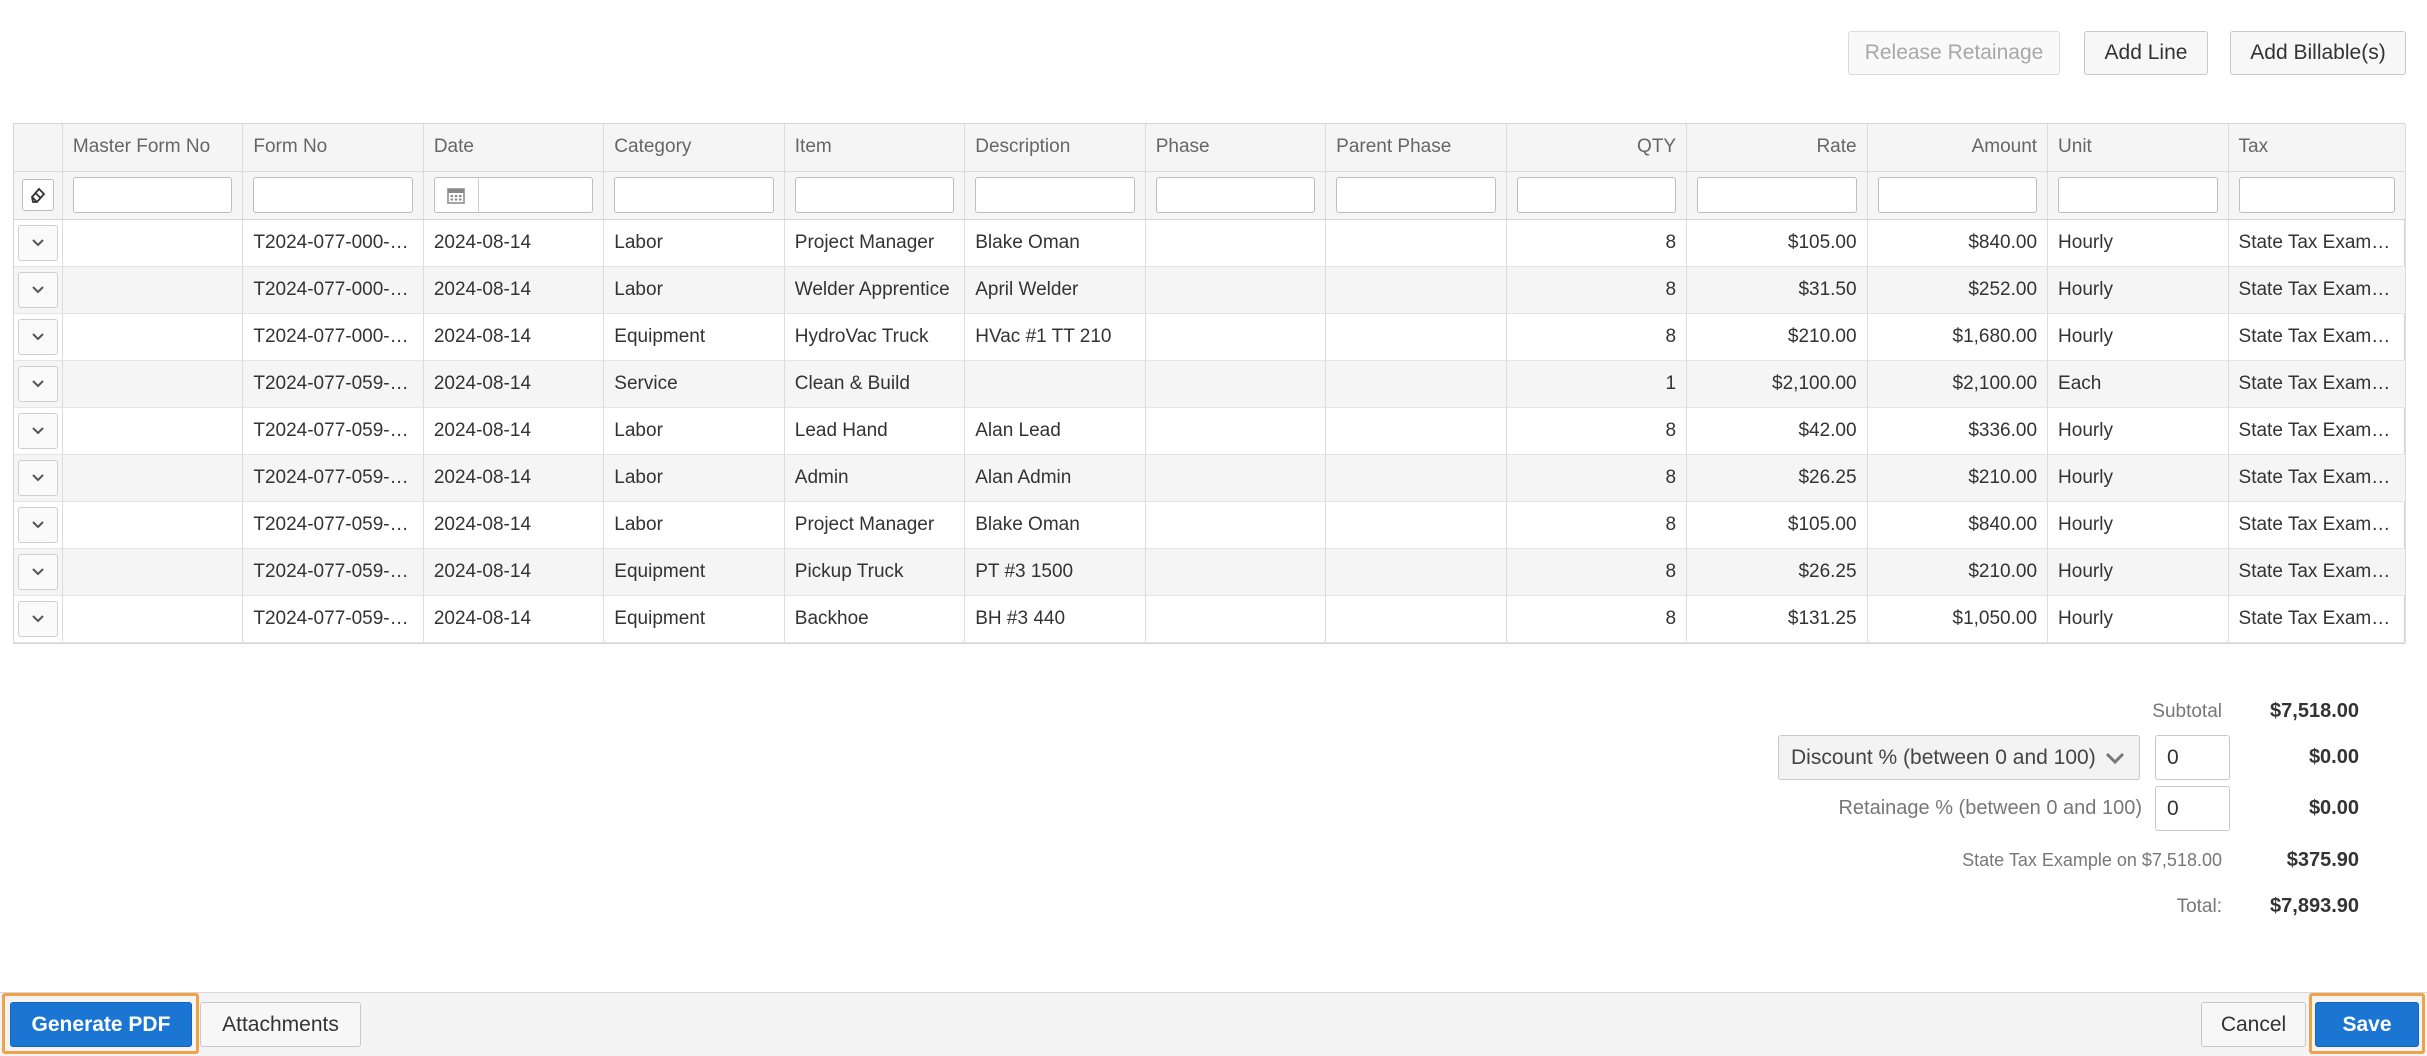  Describe the element at coordinates (1958, 148) in the screenshot. I see `column-header-amount: Amount` at that location.